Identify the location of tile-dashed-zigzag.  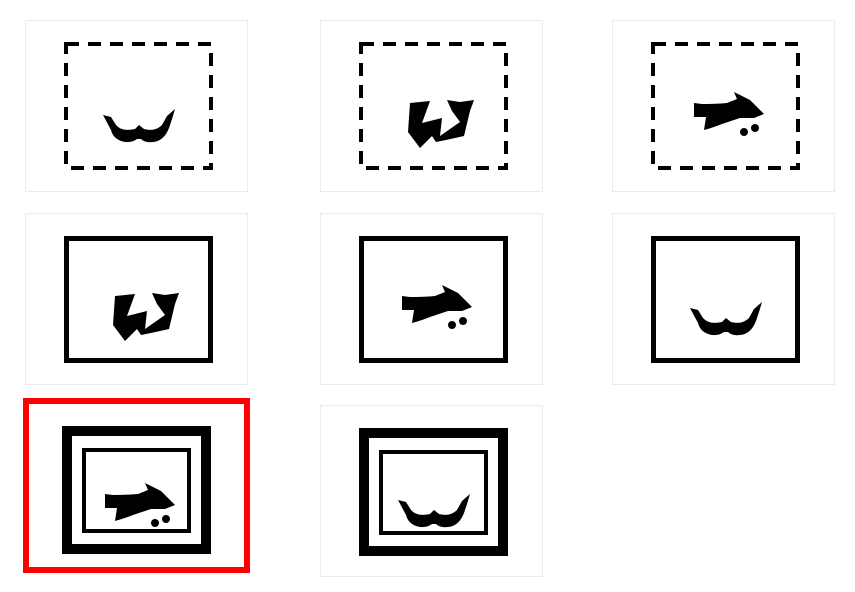
(431, 106).